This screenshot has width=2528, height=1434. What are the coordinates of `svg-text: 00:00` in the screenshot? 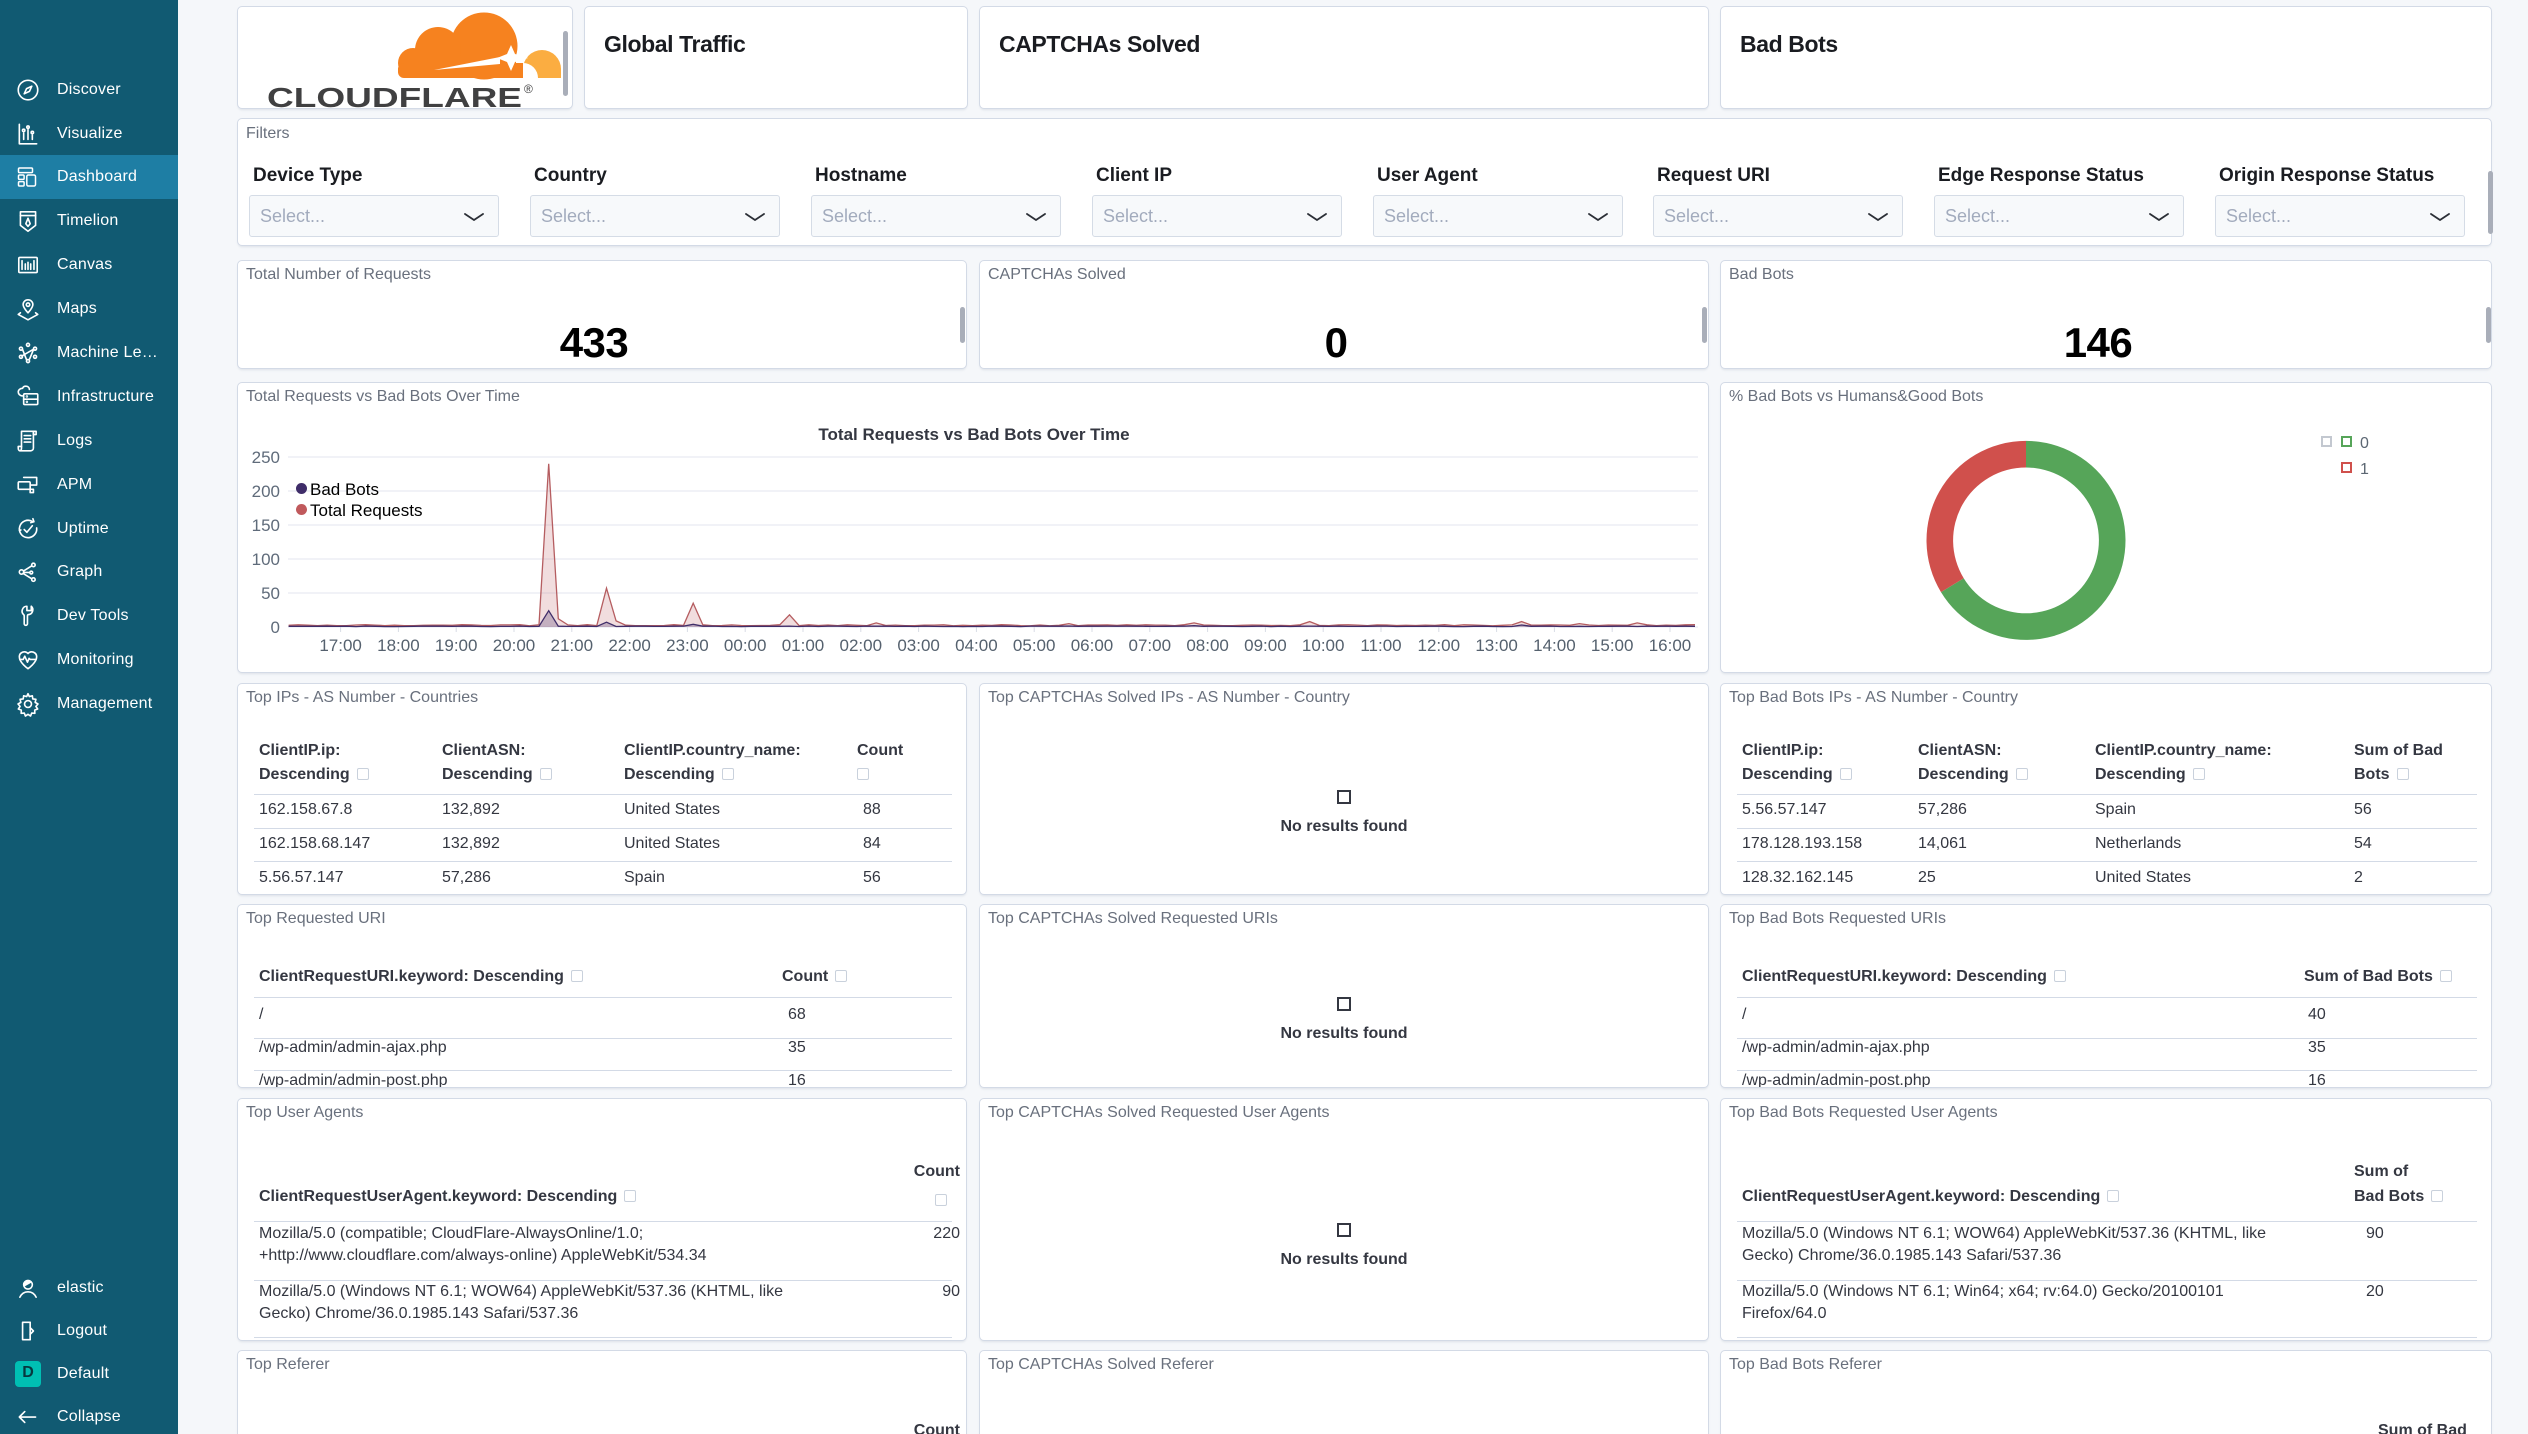 It's located at (745, 645).